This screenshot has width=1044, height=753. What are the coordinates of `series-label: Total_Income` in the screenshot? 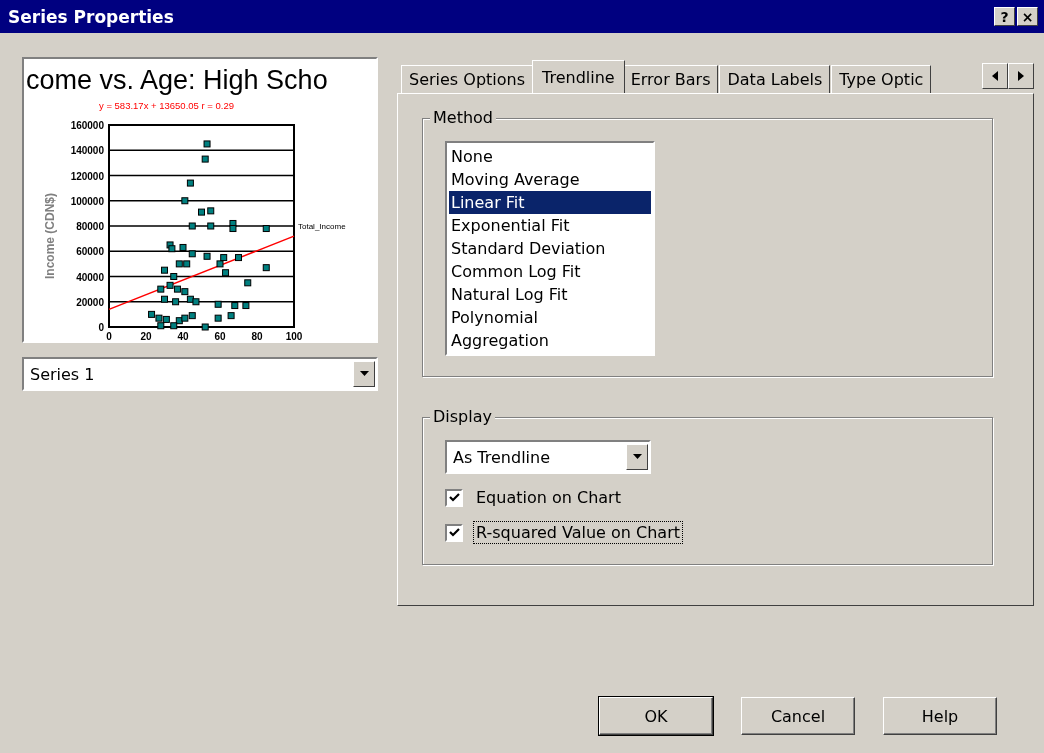 It's located at (322, 226).